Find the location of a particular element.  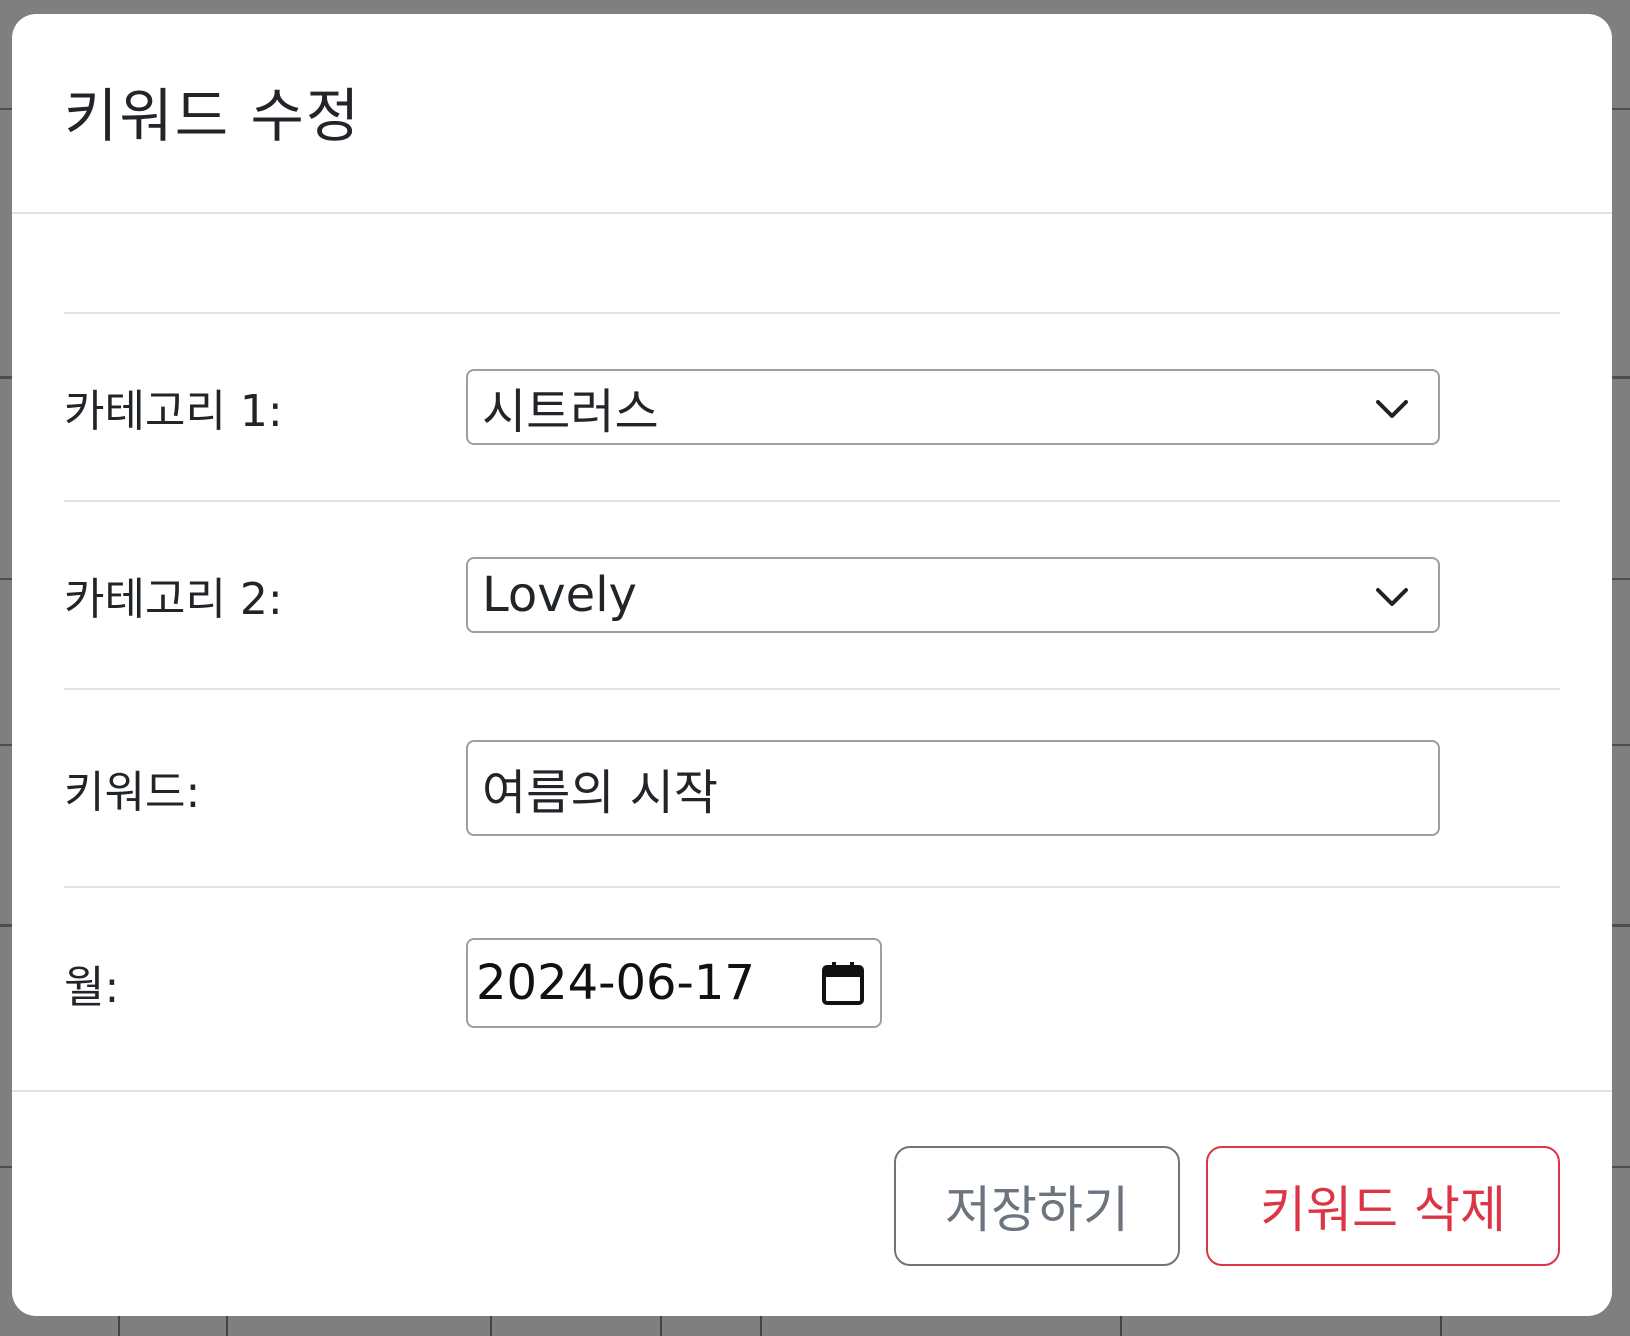

category1-label: 카테고리 1: is located at coordinates (173, 411).